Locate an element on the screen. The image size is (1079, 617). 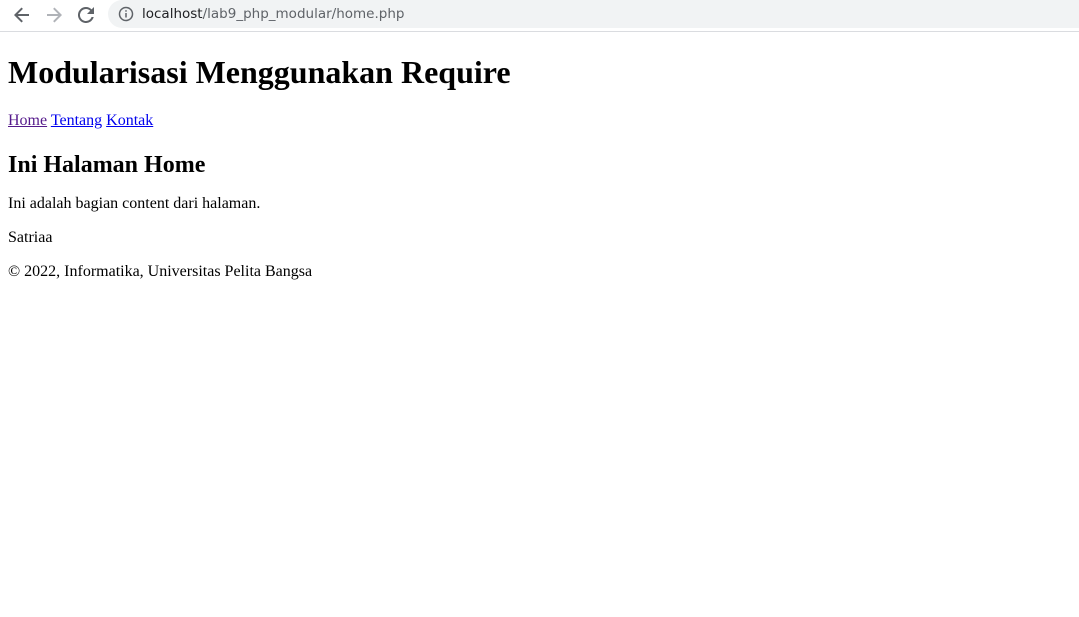
url-text: localhost/lab9_php_modular/home.php is located at coordinates (273, 14).